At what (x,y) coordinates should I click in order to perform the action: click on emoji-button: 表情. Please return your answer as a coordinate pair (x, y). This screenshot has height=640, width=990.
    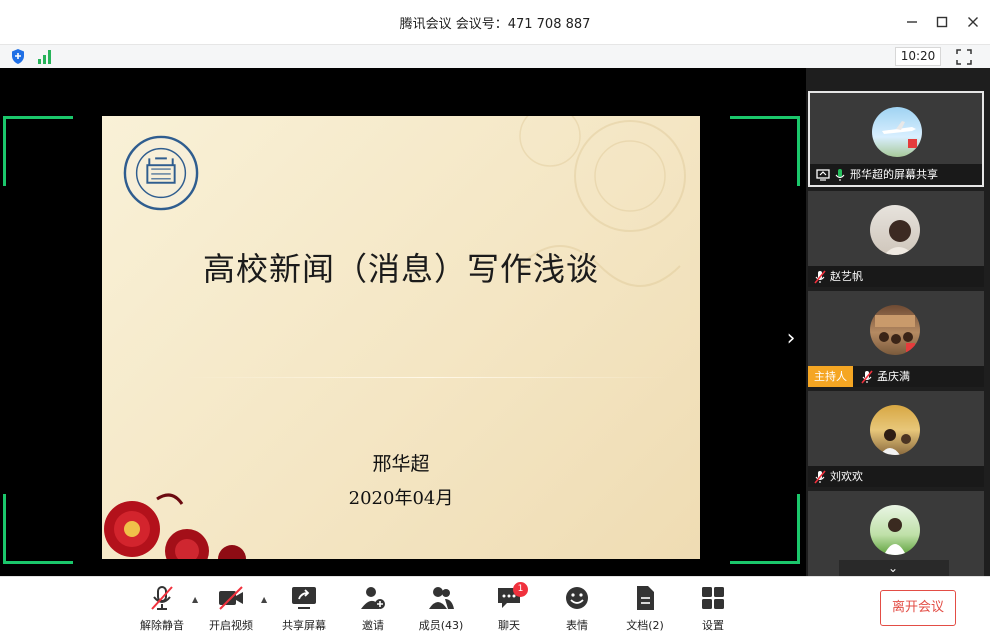
    Looking at the image, I should click on (577, 610).